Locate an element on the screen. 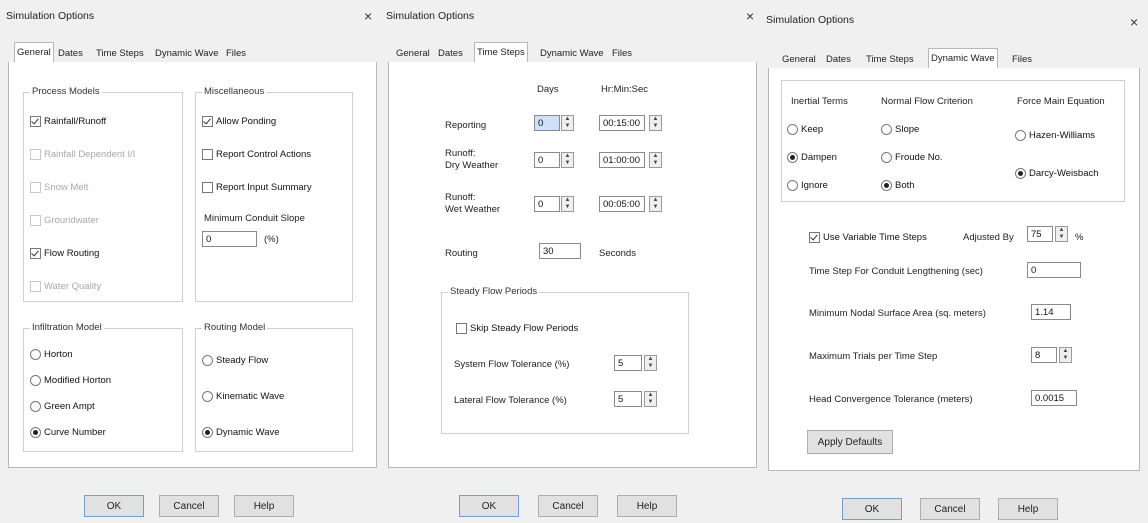 The height and width of the screenshot is (523, 1148). radio-dynamic-wave: Dynamic Wave is located at coordinates (241, 432).